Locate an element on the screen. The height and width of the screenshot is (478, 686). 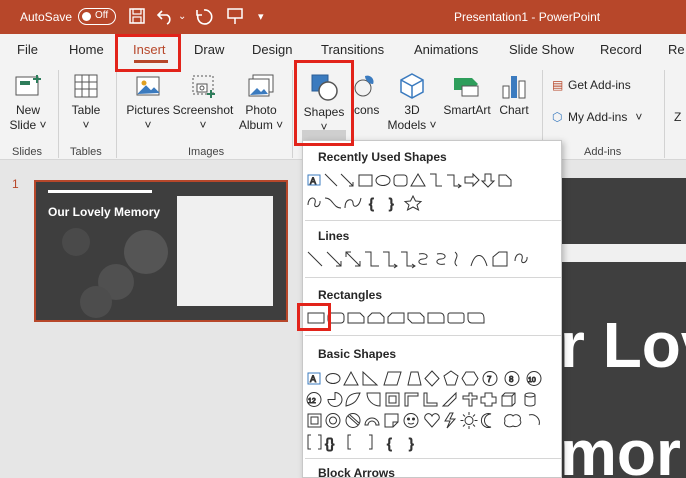
undo-icon is located at coordinates (166, 17).